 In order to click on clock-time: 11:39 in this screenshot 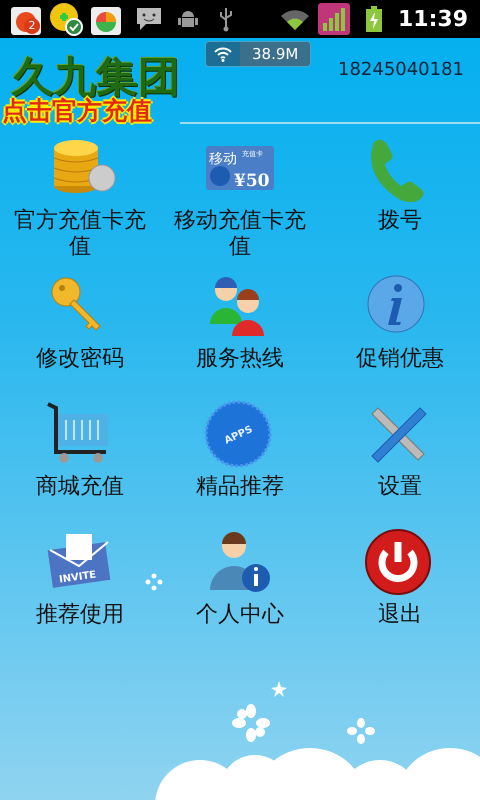, I will do `click(433, 20)`.